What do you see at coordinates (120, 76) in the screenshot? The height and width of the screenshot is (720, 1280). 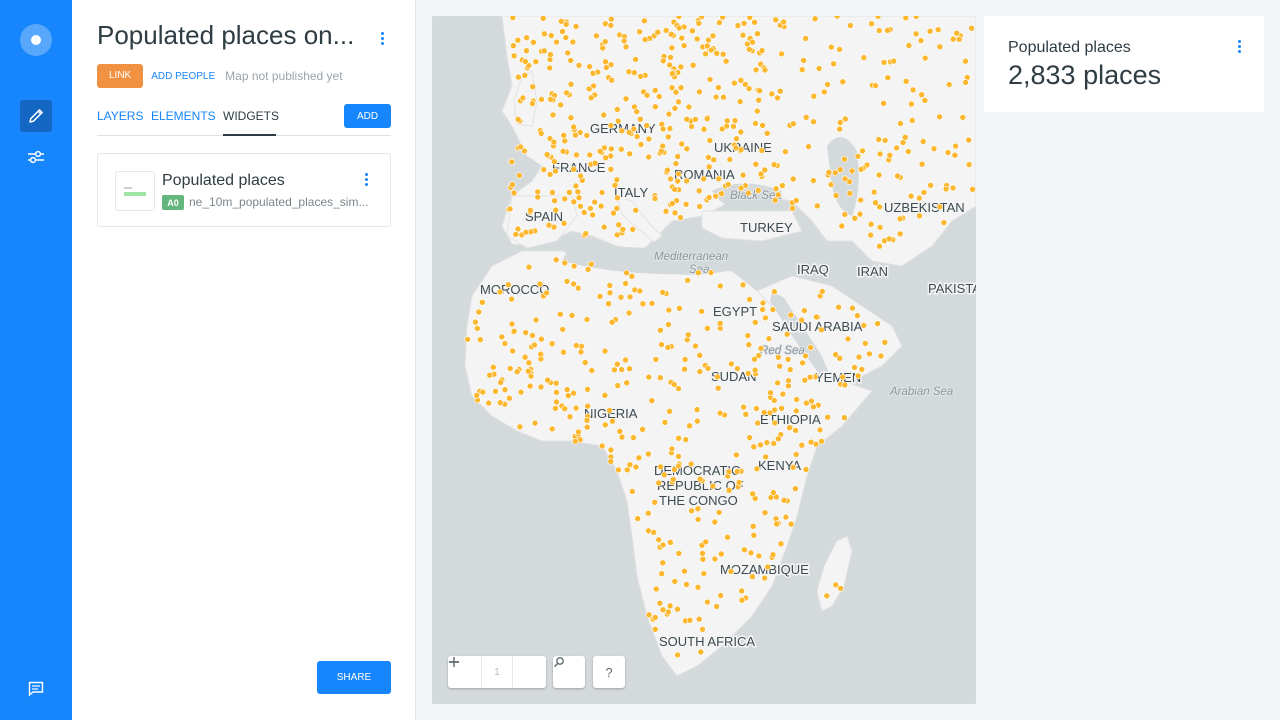 I see `link-button: LINK` at bounding box center [120, 76].